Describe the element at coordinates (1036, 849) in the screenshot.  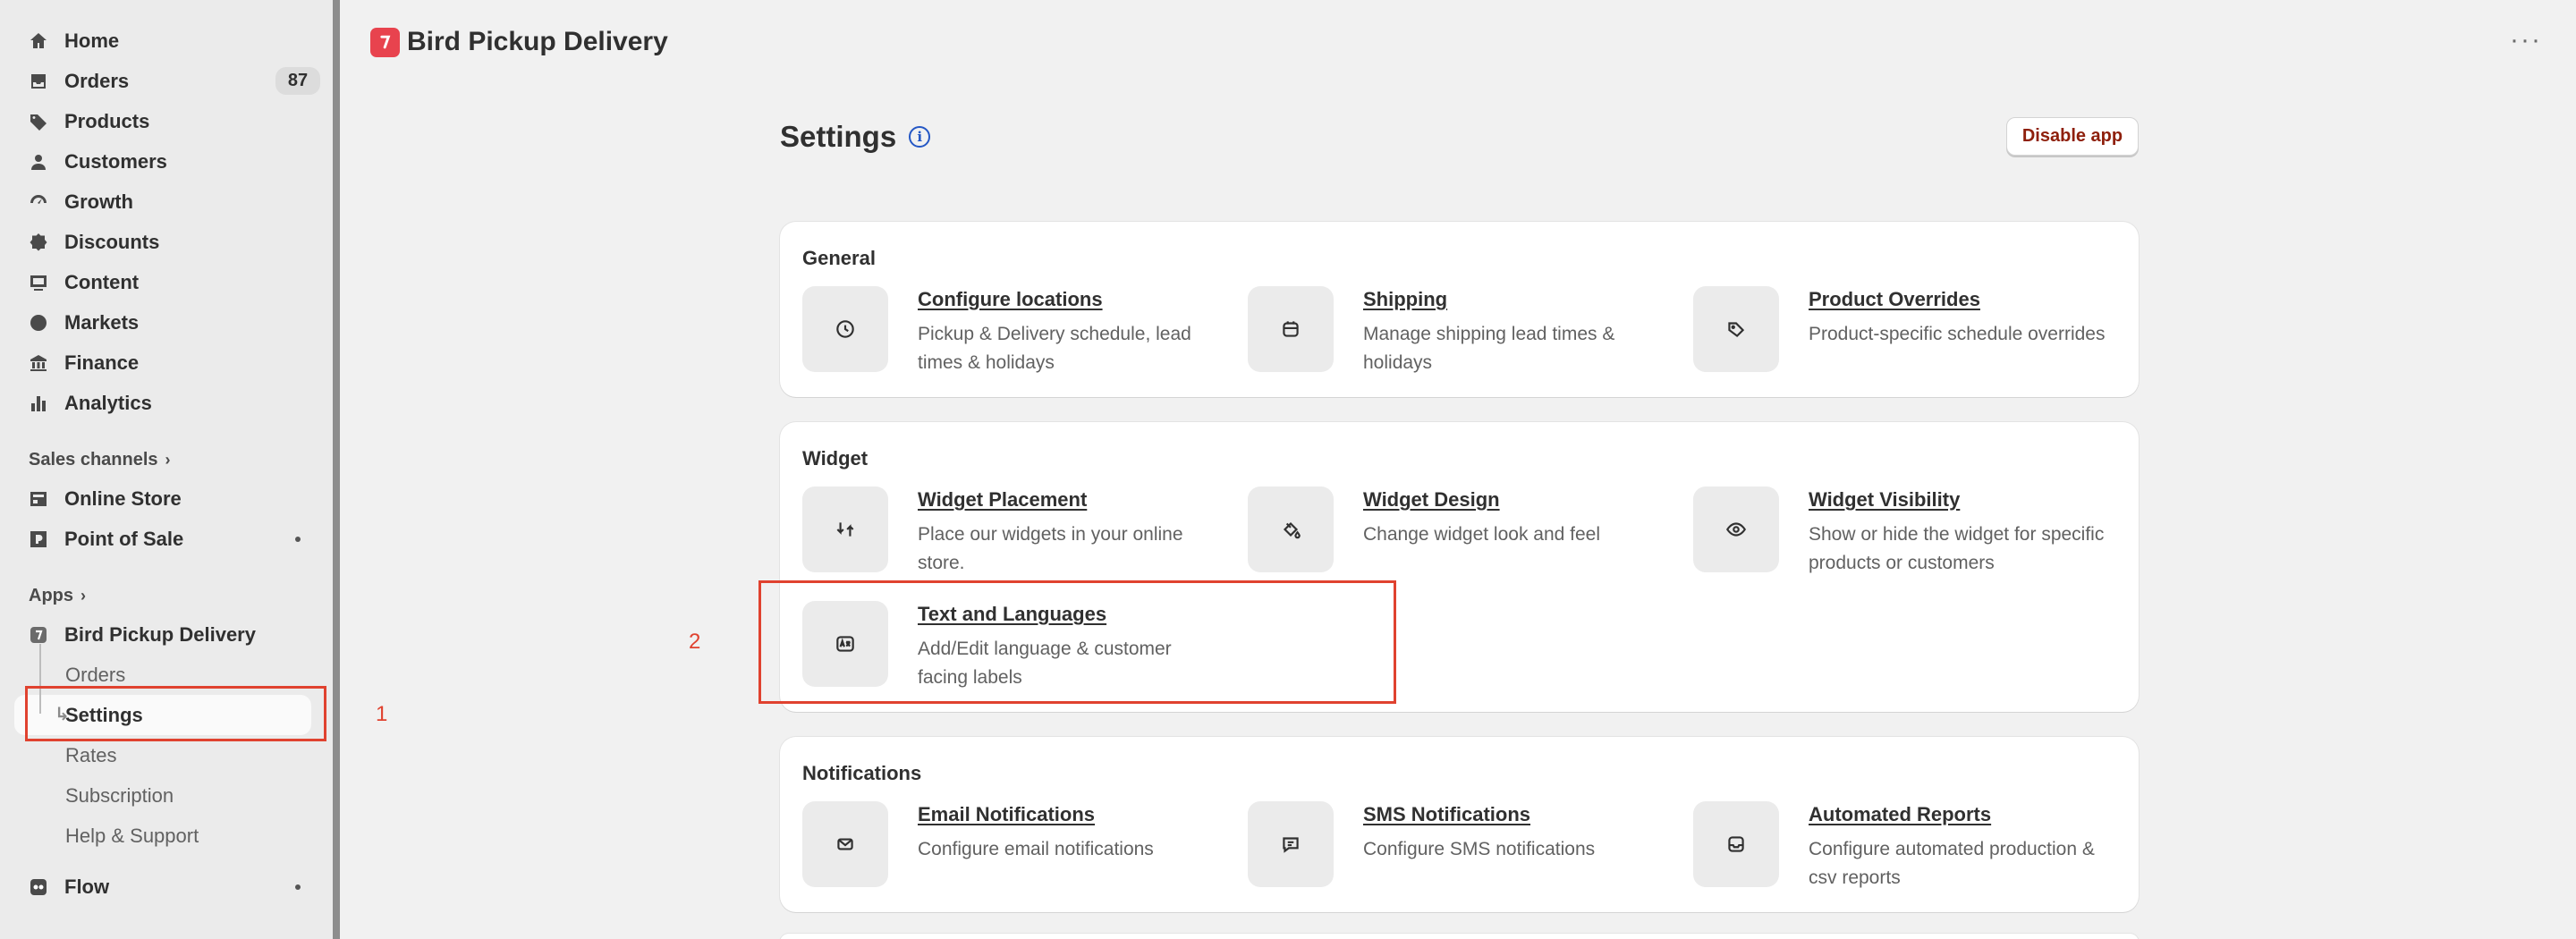
I see `tile-description: Configure email notifications` at that location.